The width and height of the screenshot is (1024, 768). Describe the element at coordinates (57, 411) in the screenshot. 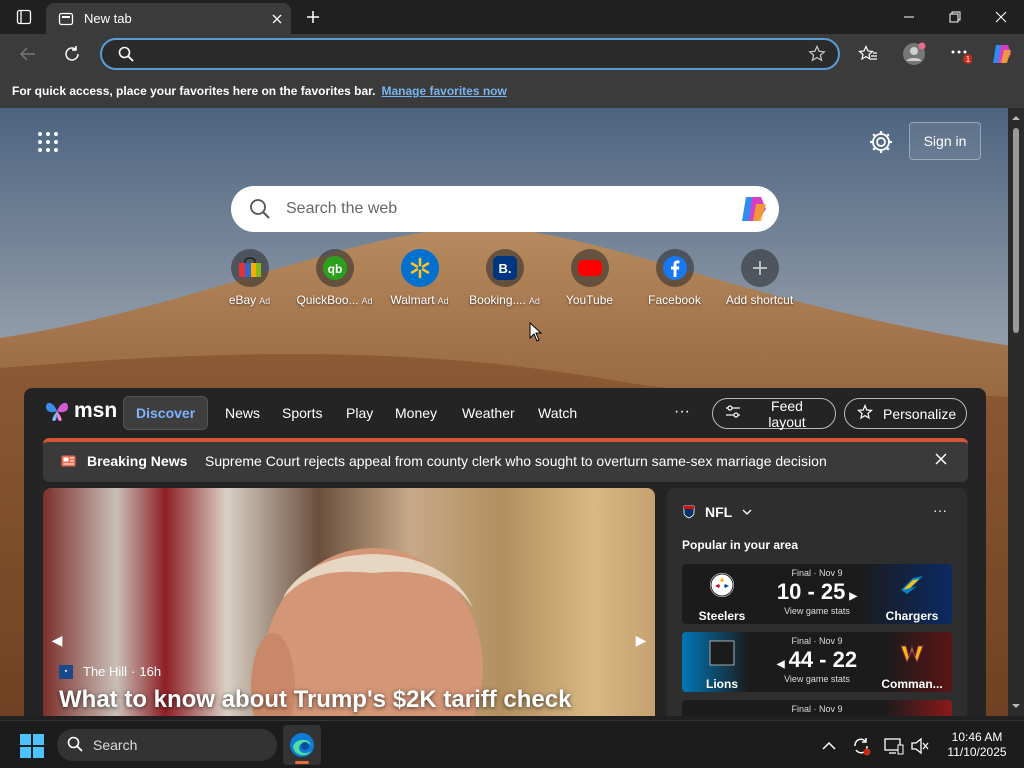

I see `msn-butterfly-icon` at that location.